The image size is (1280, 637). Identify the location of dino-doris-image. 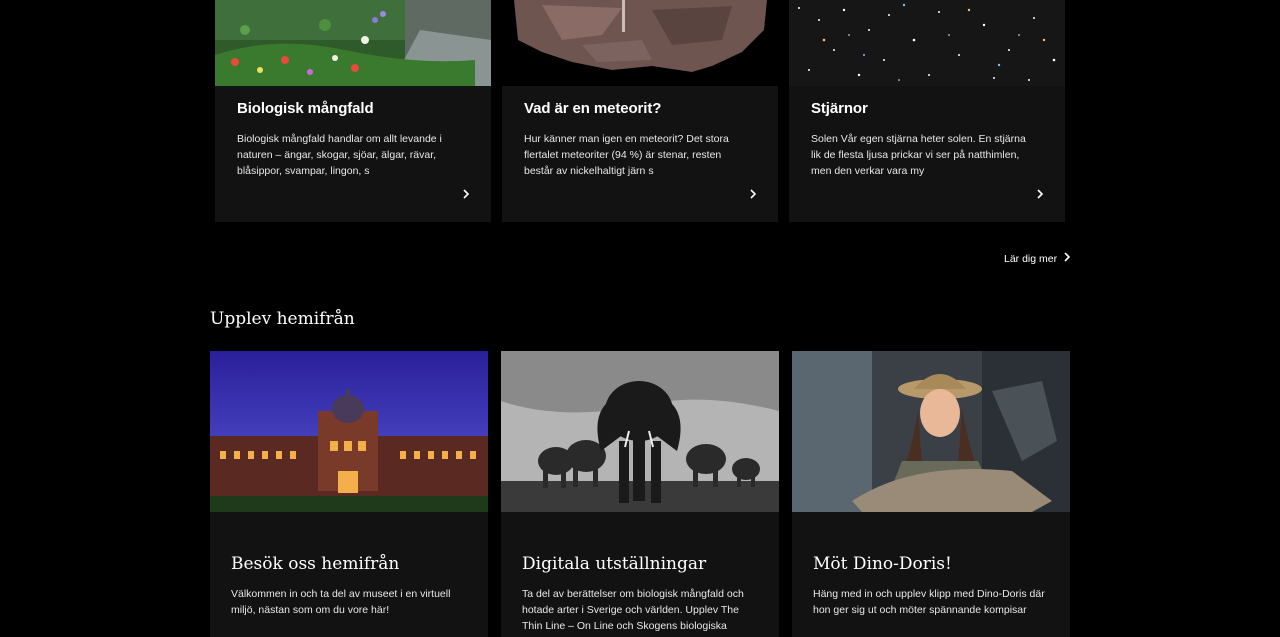
(931, 431).